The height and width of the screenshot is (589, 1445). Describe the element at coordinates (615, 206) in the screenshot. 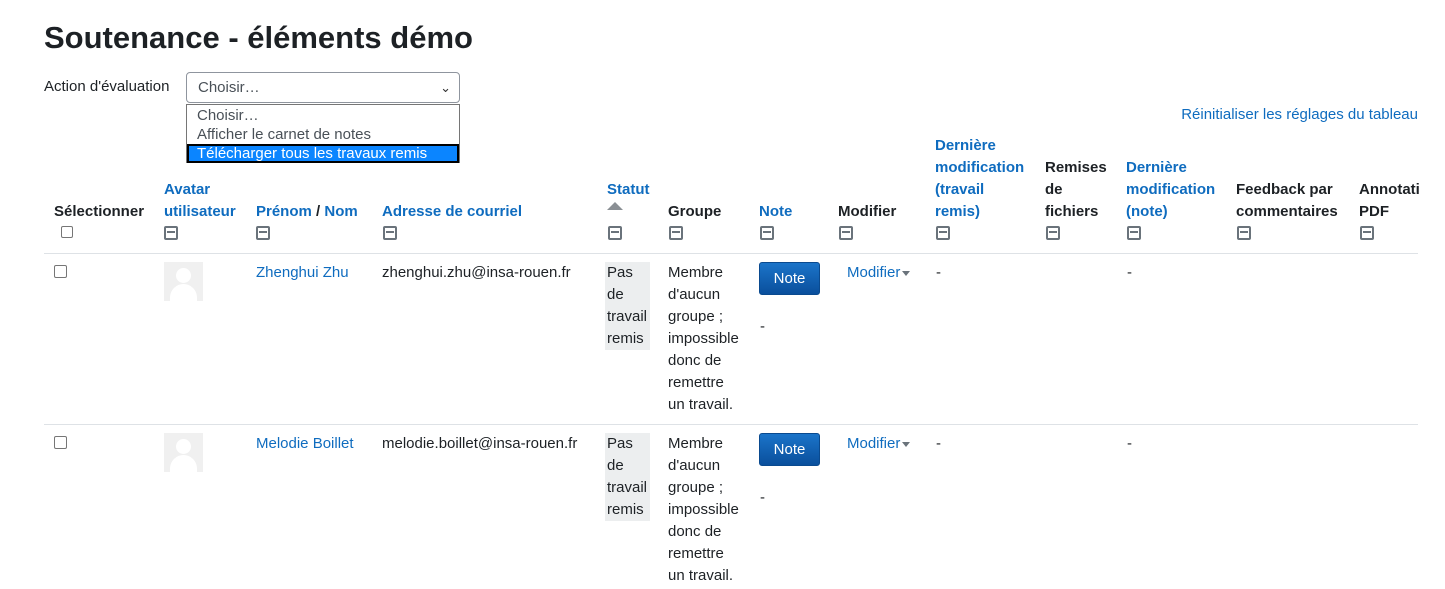

I see `sort-ascending-icon` at that location.